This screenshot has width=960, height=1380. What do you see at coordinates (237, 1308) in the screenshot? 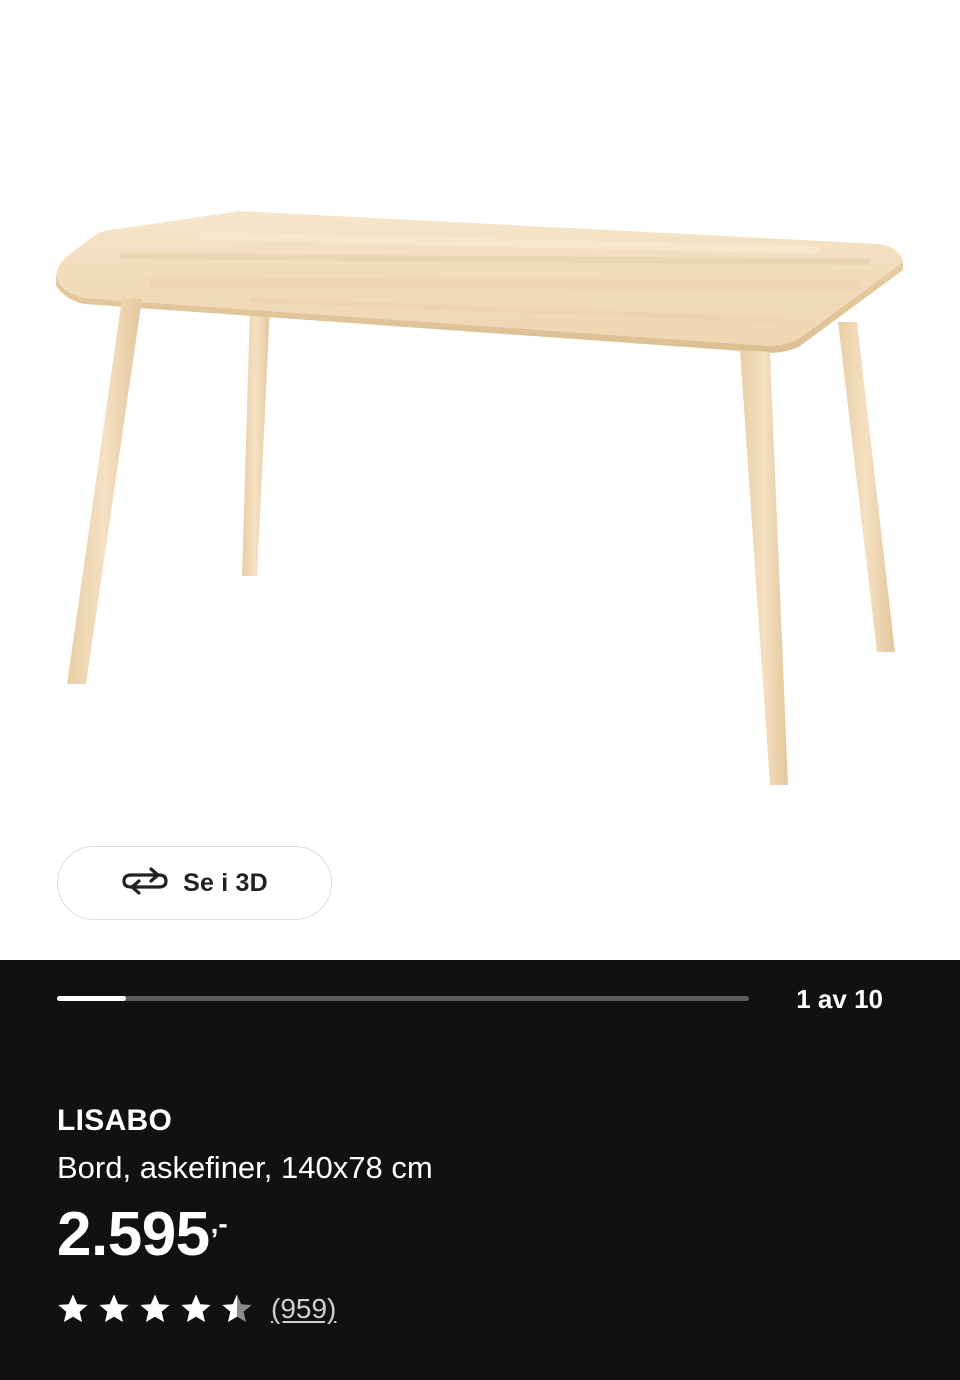
I see `star-half-icon` at bounding box center [237, 1308].